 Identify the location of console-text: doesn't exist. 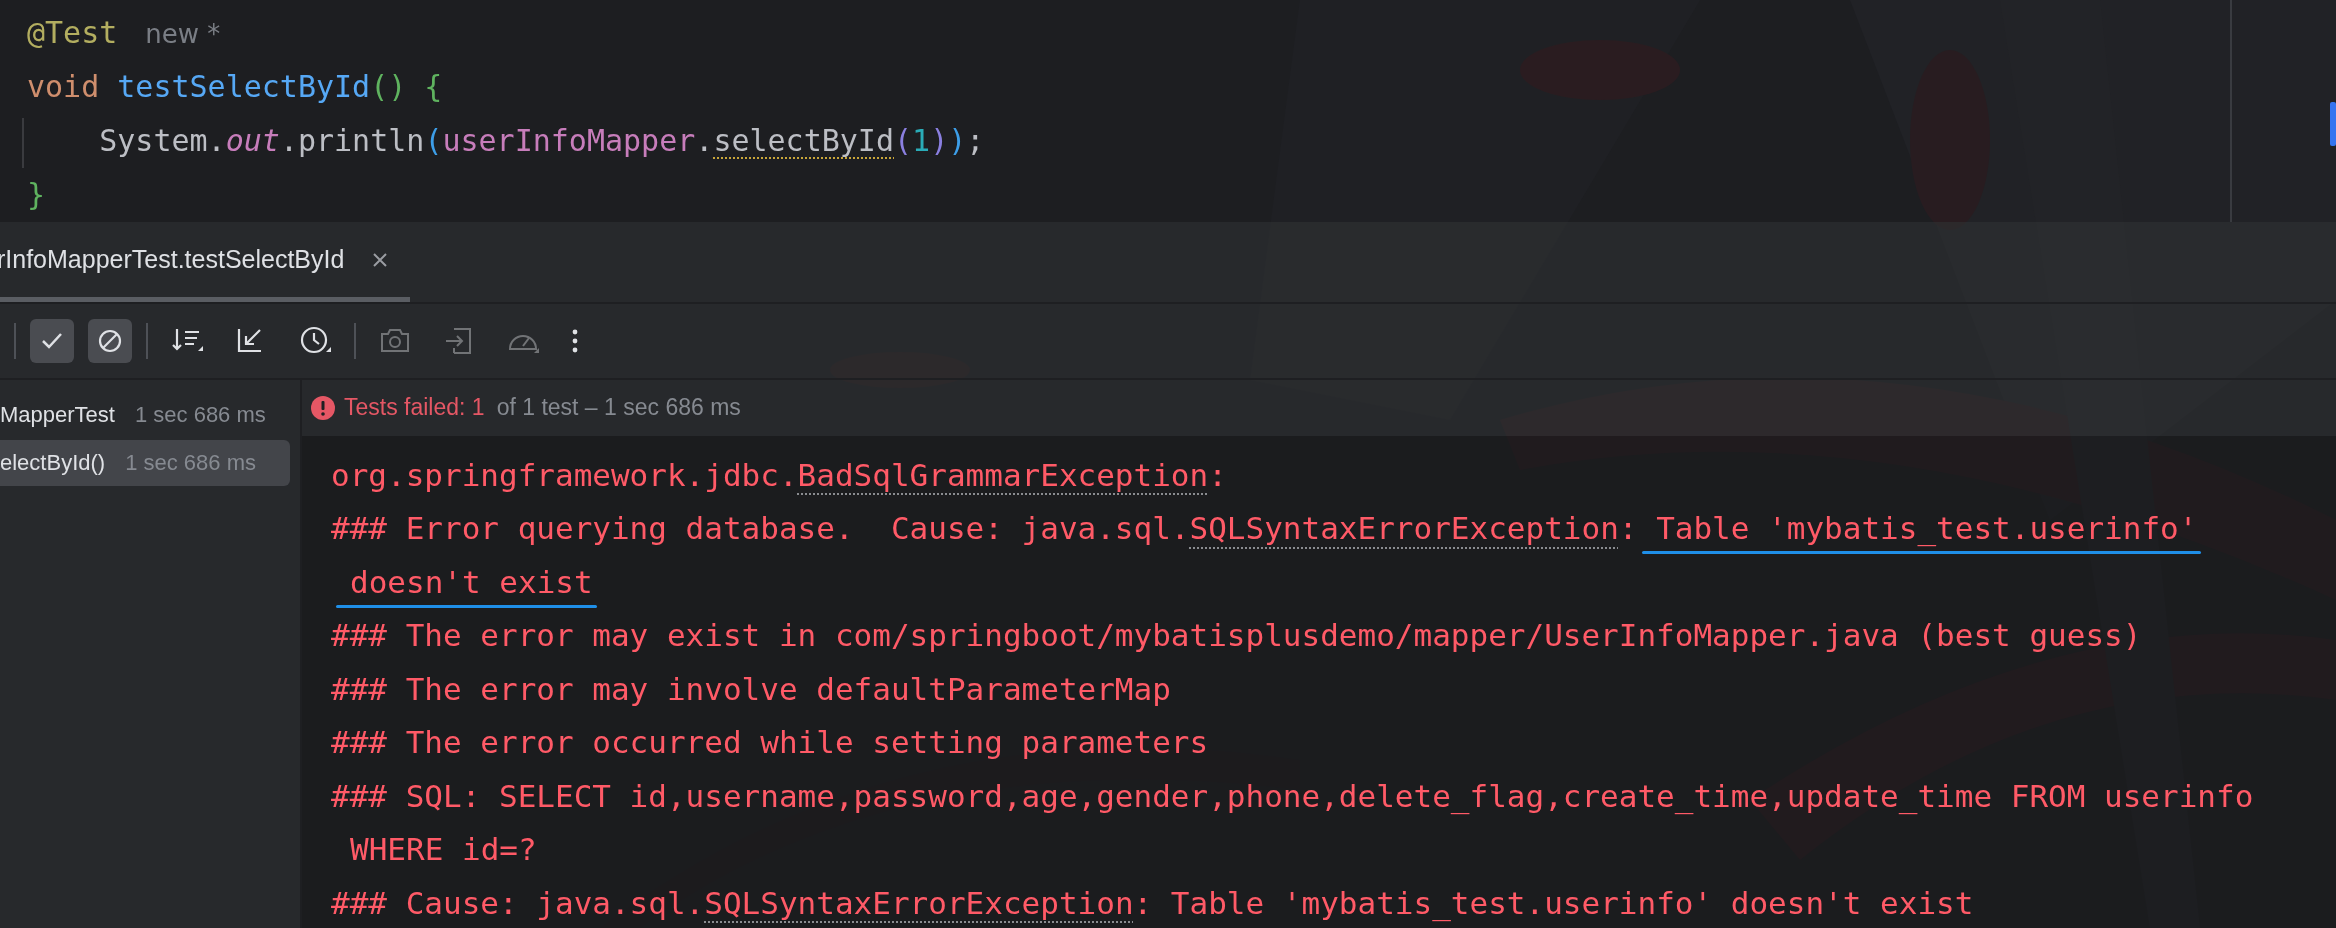
(471, 581).